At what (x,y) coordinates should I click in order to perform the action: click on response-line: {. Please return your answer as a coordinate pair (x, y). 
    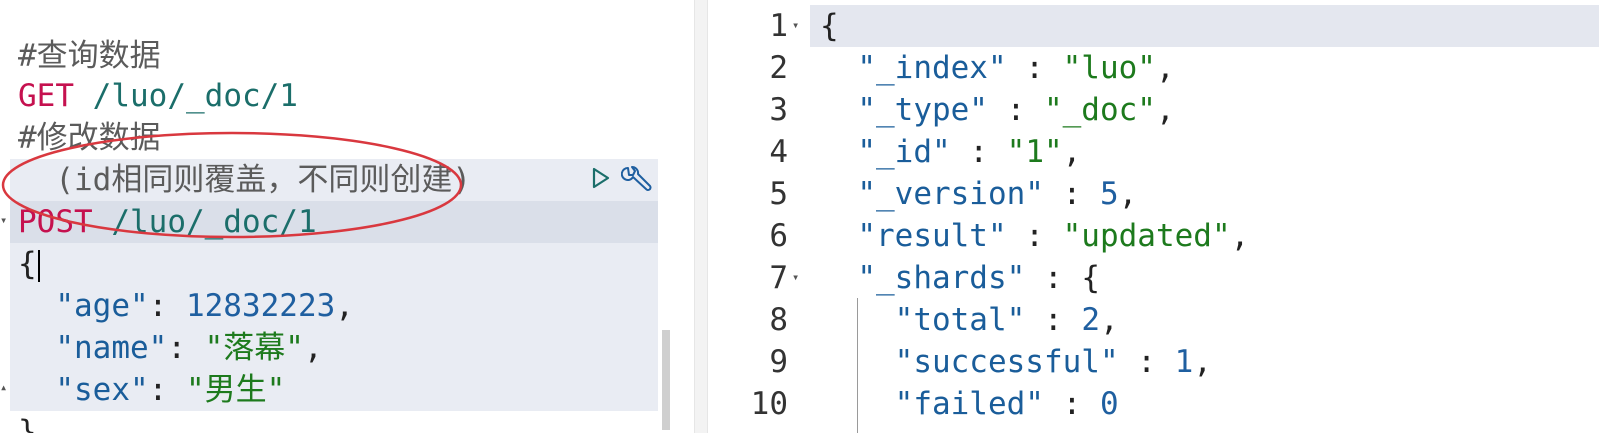
    Looking at the image, I should click on (829, 26).